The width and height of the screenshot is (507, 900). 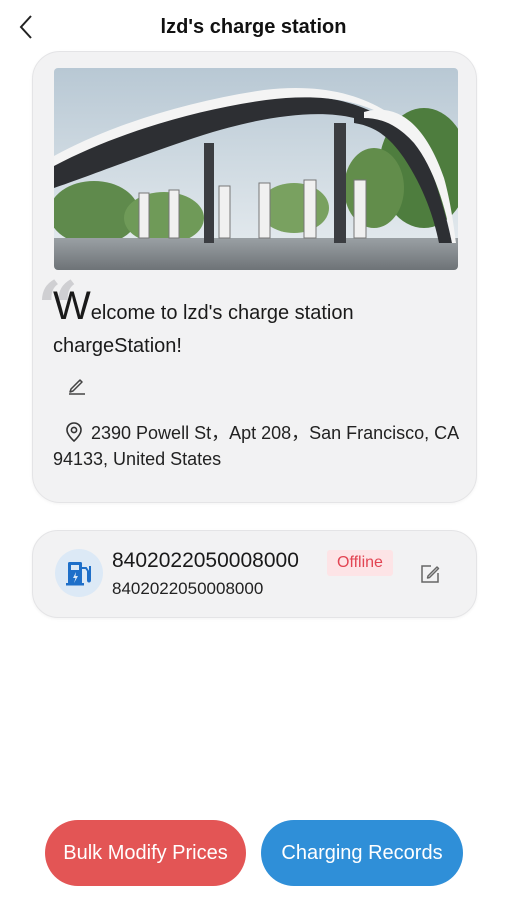 I want to click on charging-records-button: Charging Records, so click(x=362, y=853).